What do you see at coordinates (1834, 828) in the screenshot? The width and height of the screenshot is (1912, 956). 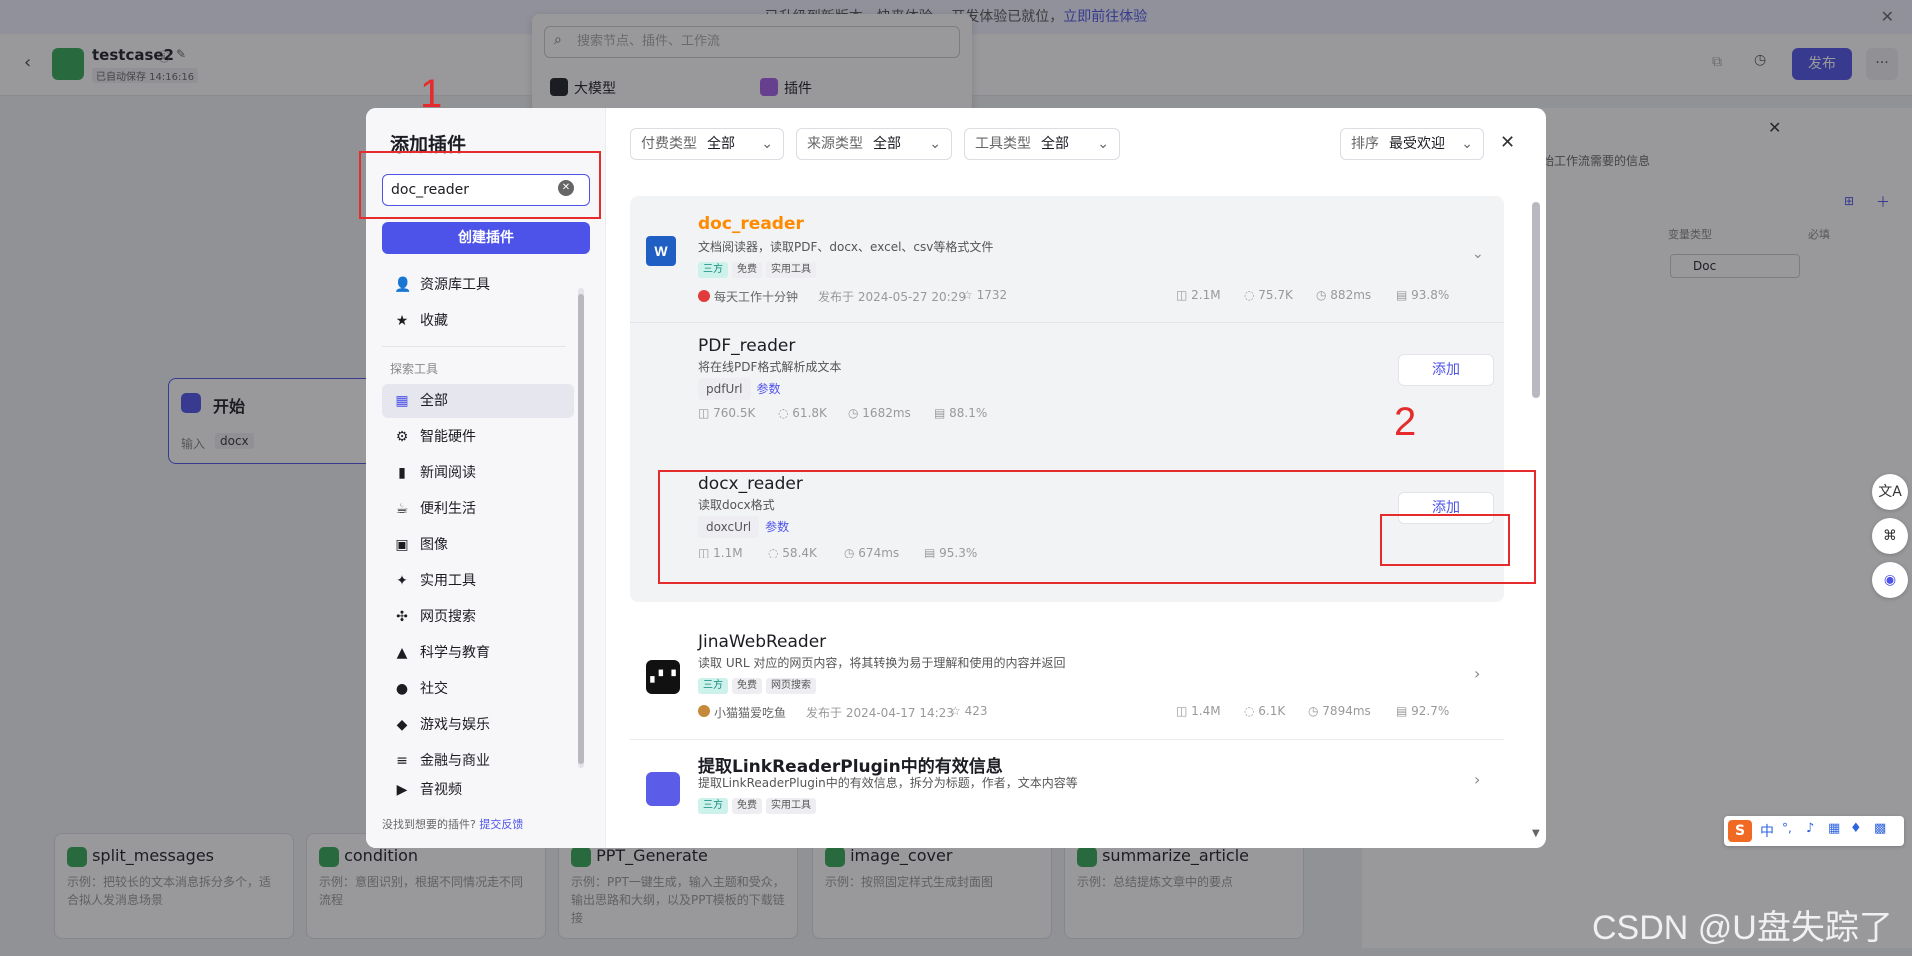 I see `keyboard-icon: ▦` at bounding box center [1834, 828].